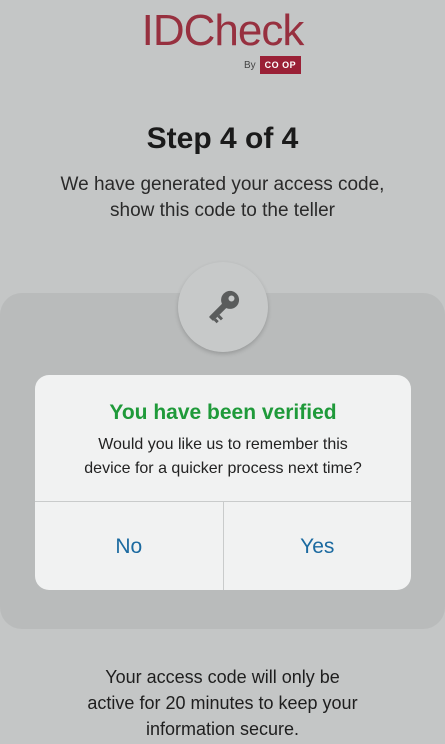 The image size is (445, 744). Describe the element at coordinates (223, 412) in the screenshot. I see `dialog-title: You have been verified` at that location.